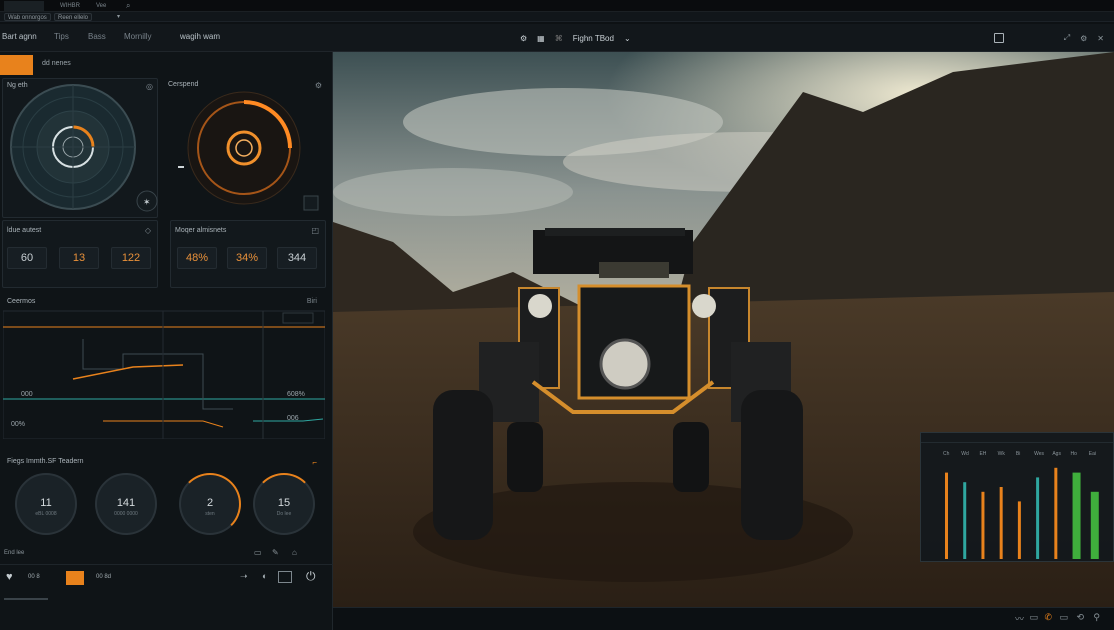  I want to click on level-chart-panel: Ch Wd EH Wk Bi Wes Ags Ho Eai, so click(1017, 497).